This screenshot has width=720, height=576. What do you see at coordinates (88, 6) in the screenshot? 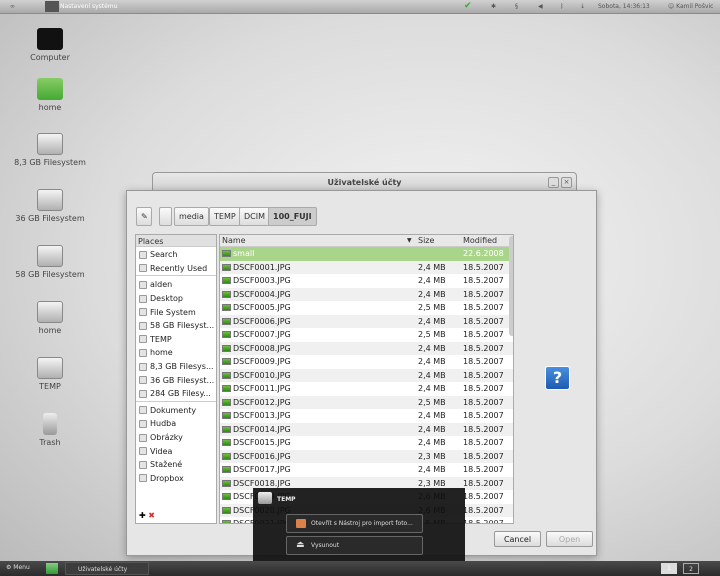
I see `active-app-title: Nastavení systému` at bounding box center [88, 6].